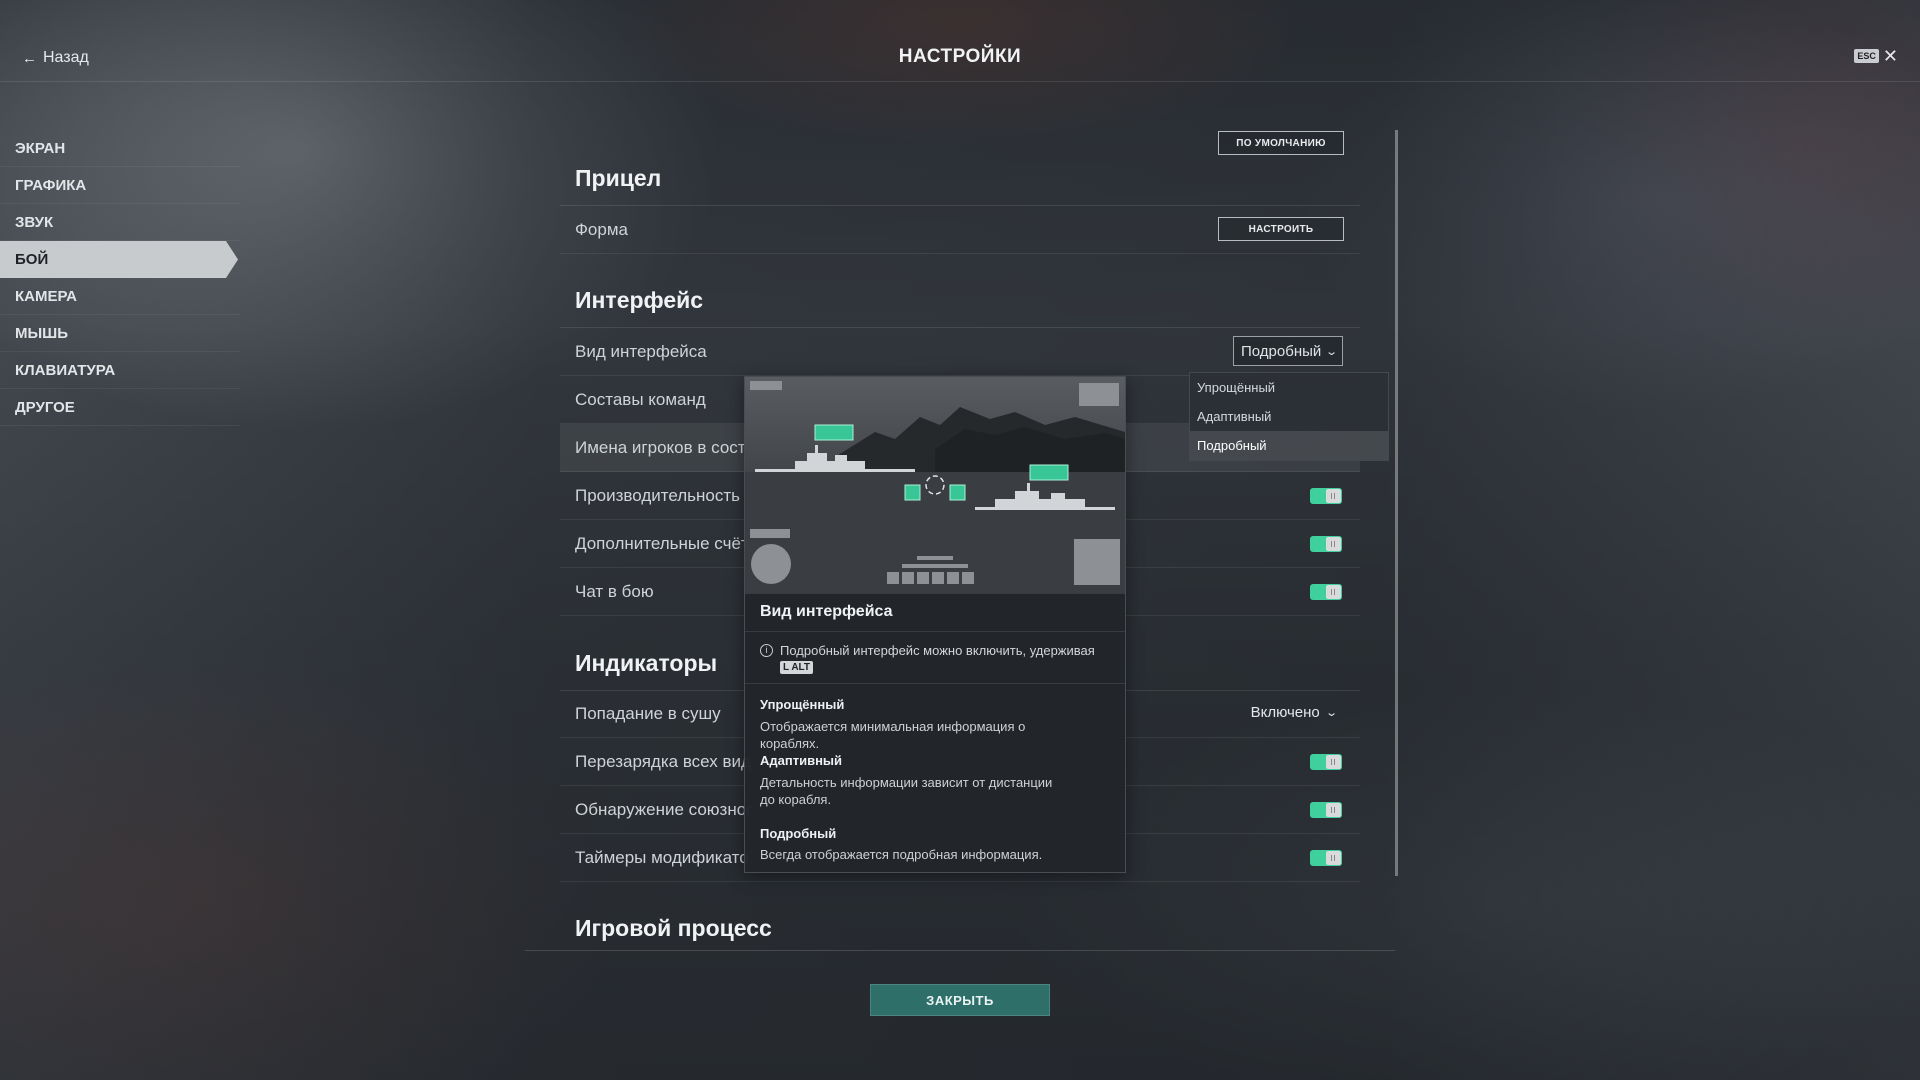 This screenshot has width=1920, height=1080. Describe the element at coordinates (640, 399) in the screenshot. I see `setting-label: Составы команд` at that location.